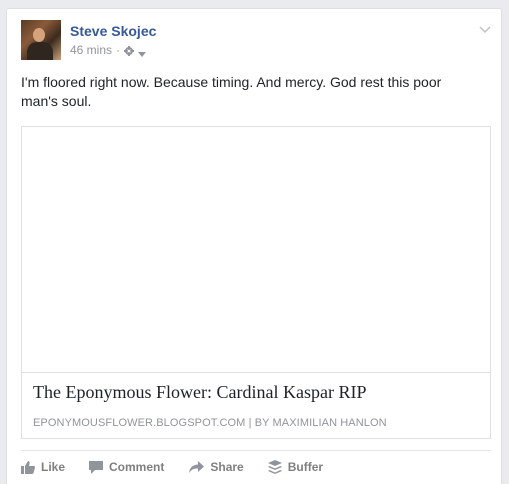  I want to click on comment-icon, so click(96, 467).